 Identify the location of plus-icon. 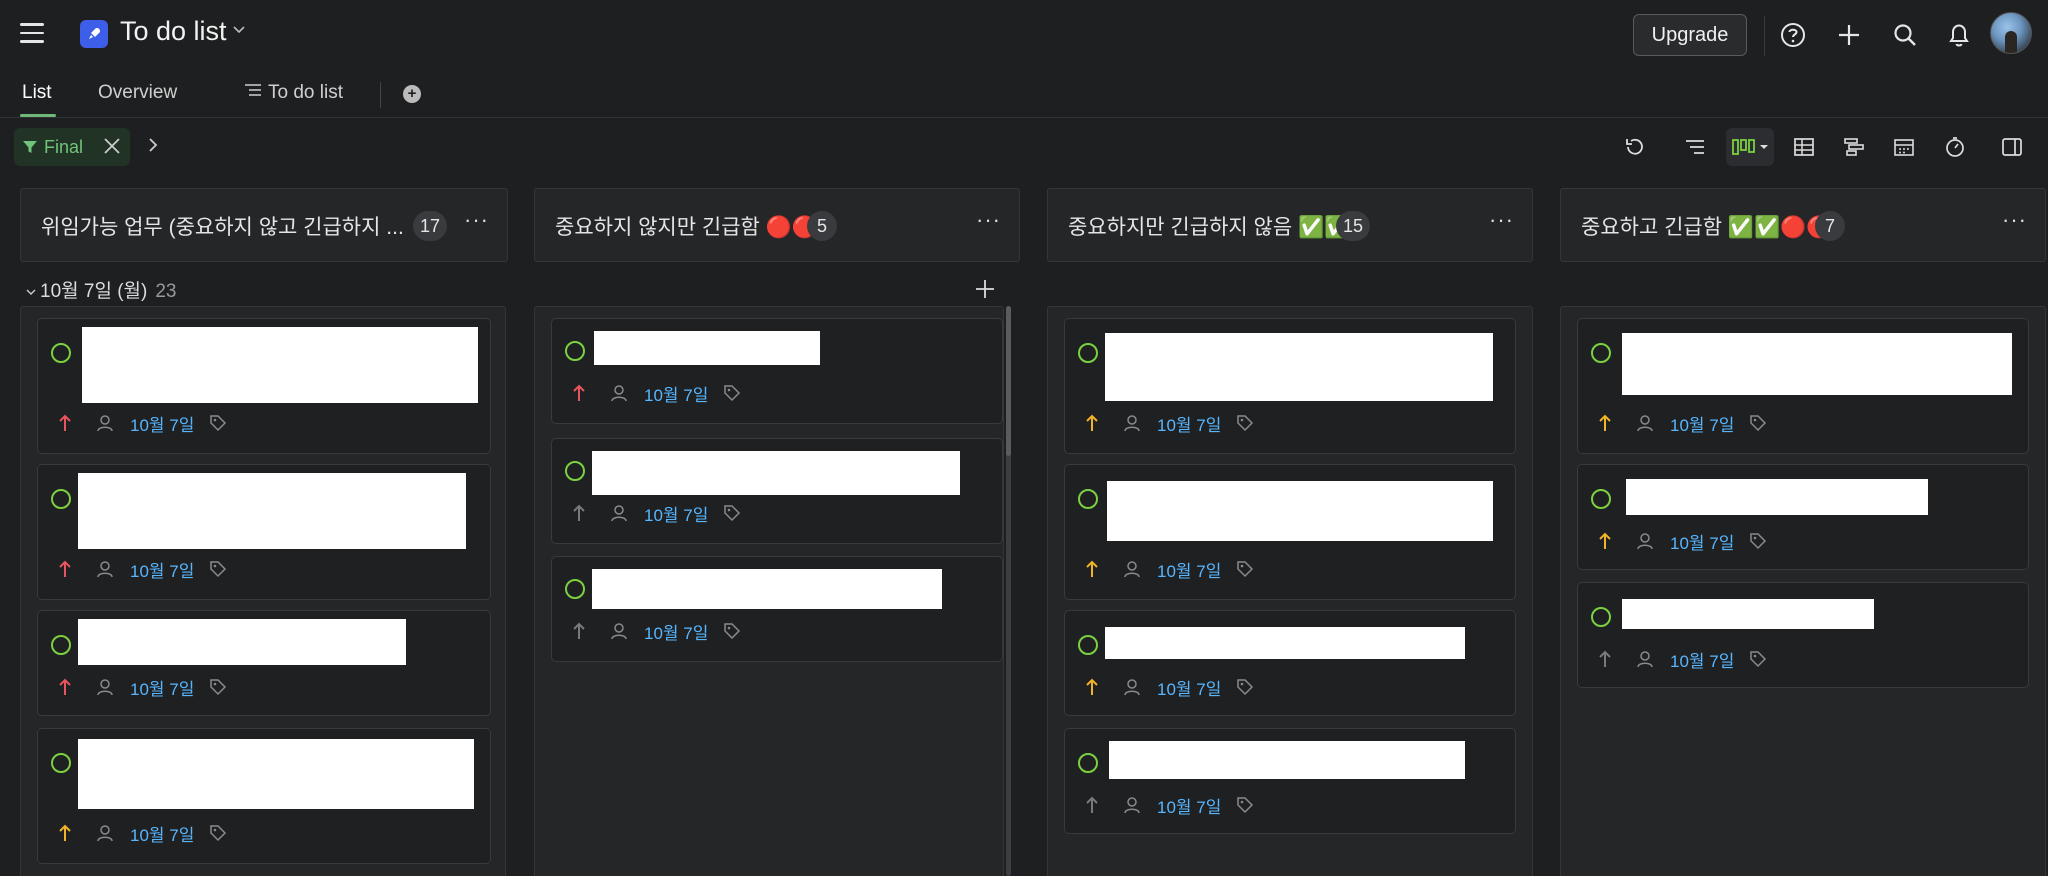
(1849, 35).